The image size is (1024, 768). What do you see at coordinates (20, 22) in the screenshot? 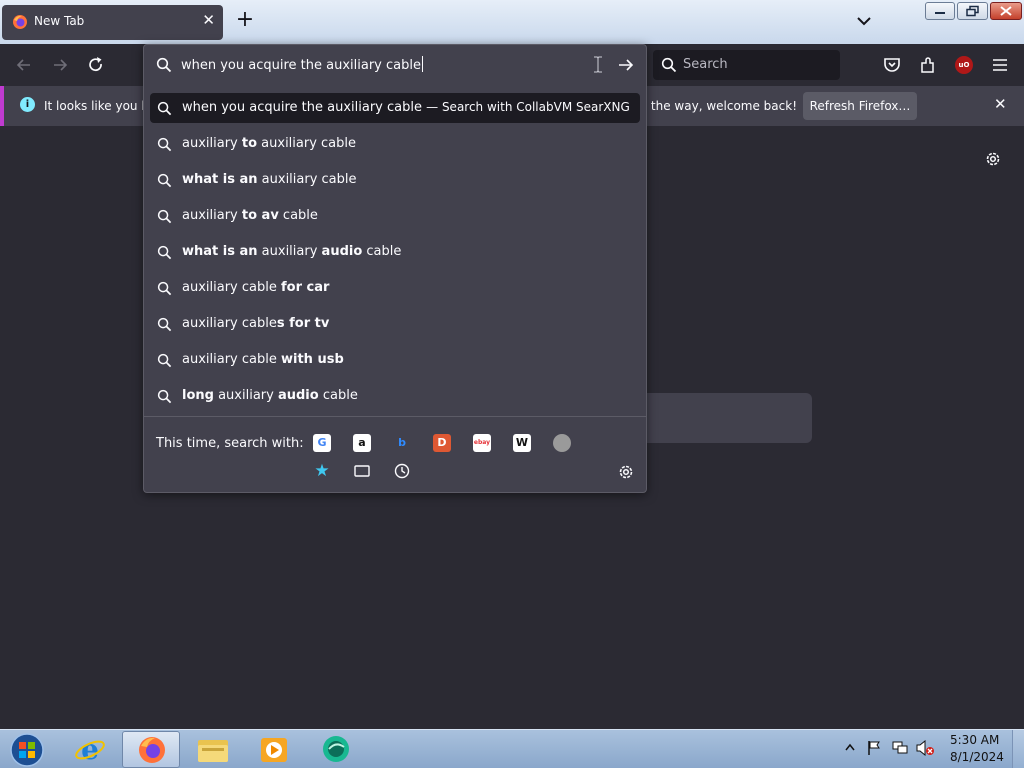
I see `firefox-icon` at bounding box center [20, 22].